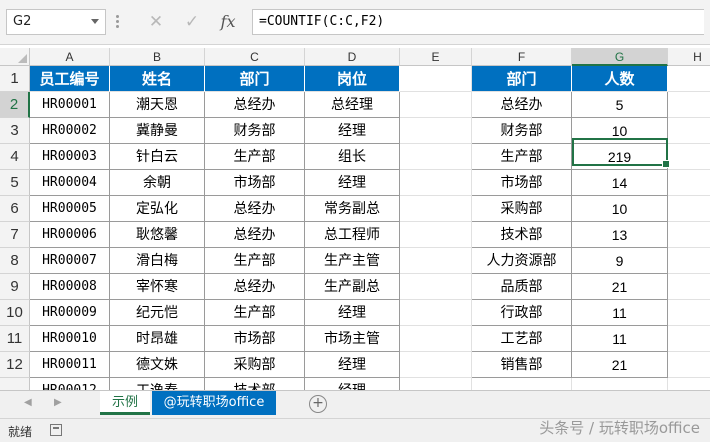 This screenshot has height=442, width=710. What do you see at coordinates (70, 157) in the screenshot?
I see `employee-cell: HR00003` at bounding box center [70, 157].